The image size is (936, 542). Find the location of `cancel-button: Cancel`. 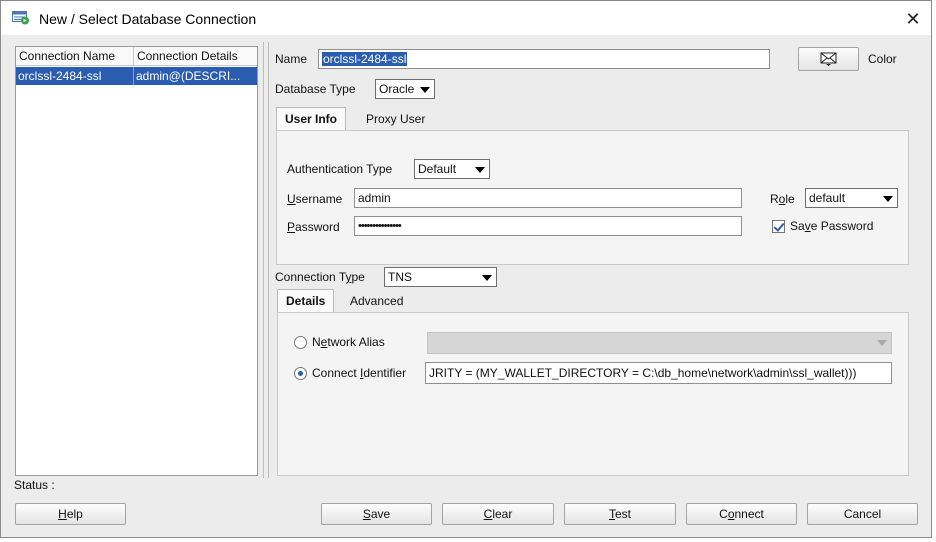

cancel-button: Cancel is located at coordinates (862, 514).